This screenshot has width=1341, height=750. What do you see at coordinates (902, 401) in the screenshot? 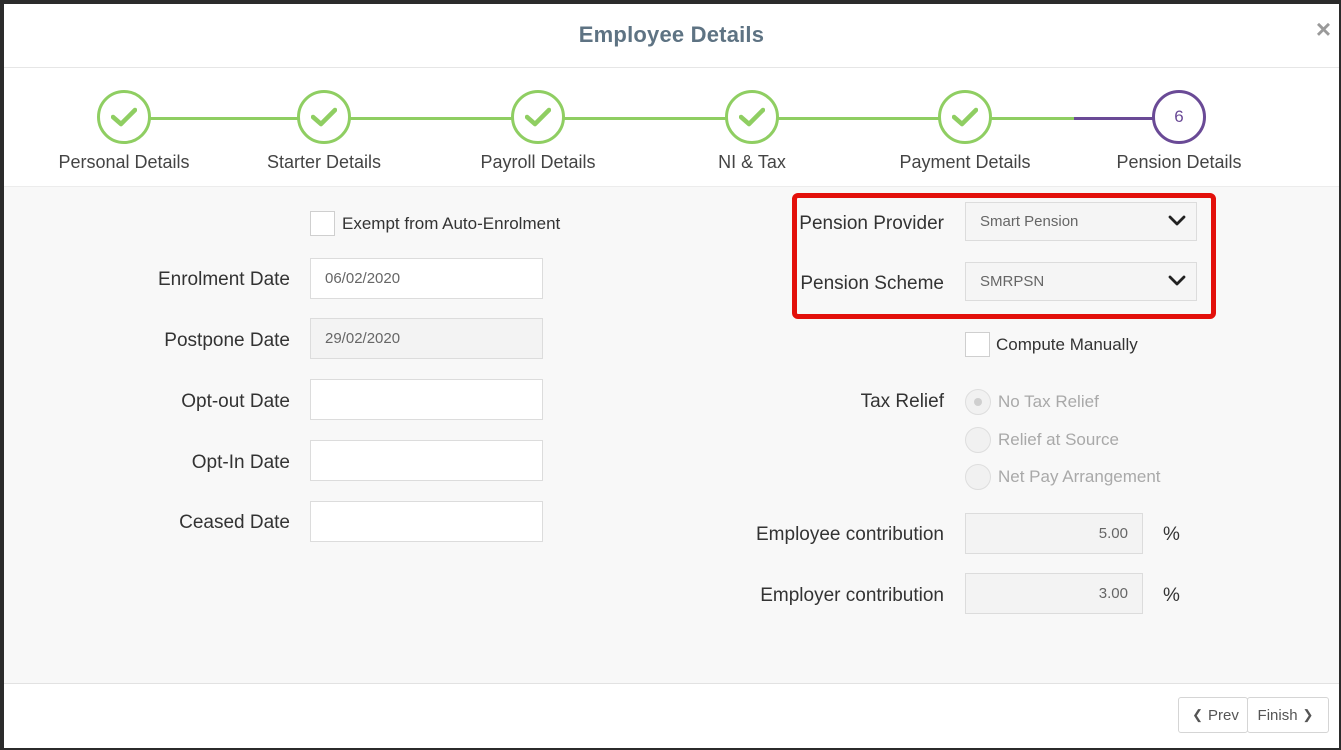
I see `tax-relief-label: Tax Relief` at bounding box center [902, 401].